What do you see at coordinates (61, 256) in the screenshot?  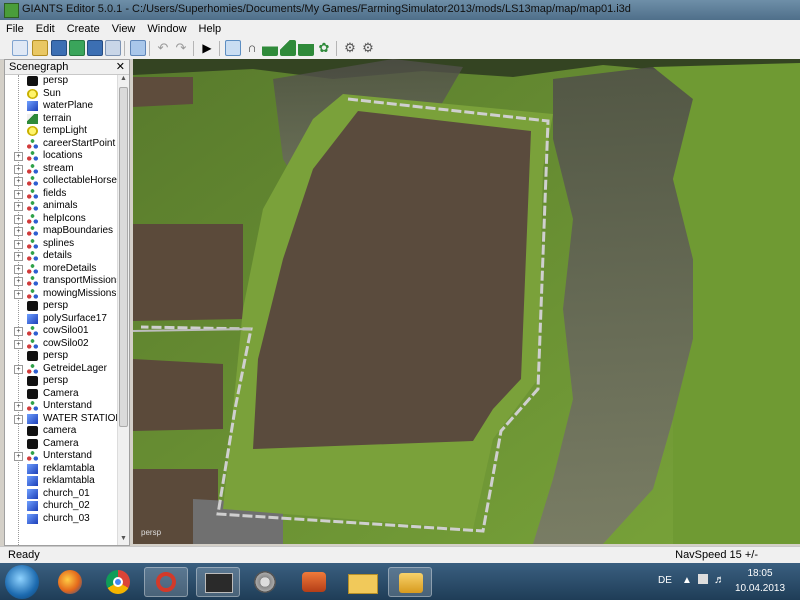 I see `tree-node: + details` at bounding box center [61, 256].